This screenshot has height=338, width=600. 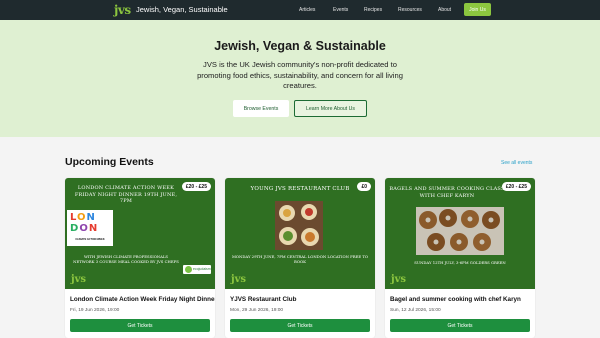 What do you see at coordinates (330, 108) in the screenshot?
I see `learn-more-button: Learn More About Us` at bounding box center [330, 108].